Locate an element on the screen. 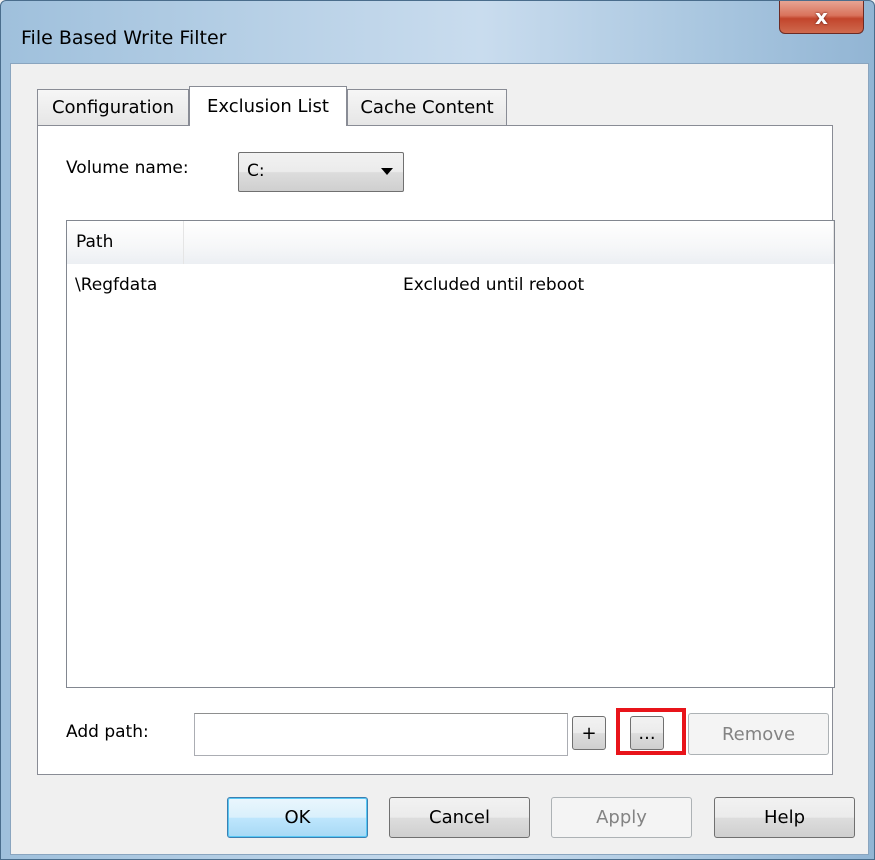 The height and width of the screenshot is (860, 875). window-title: File Based Write Filter is located at coordinates (124, 38).